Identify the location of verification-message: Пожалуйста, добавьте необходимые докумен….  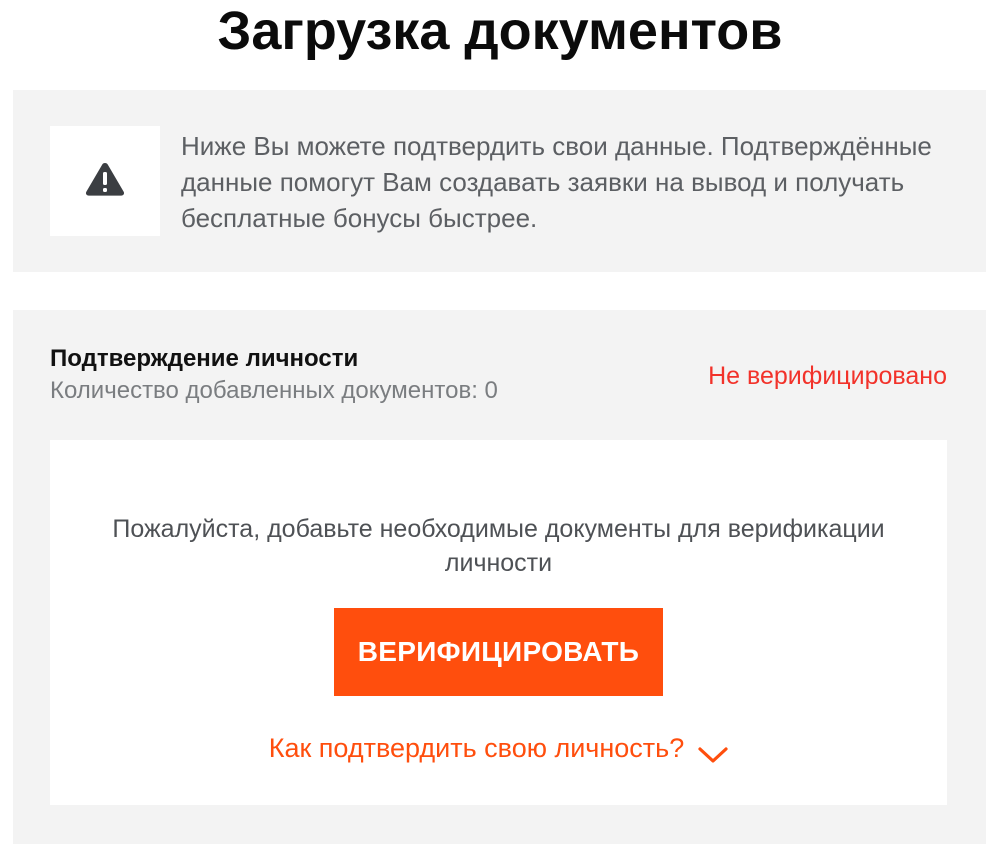
(498, 546).